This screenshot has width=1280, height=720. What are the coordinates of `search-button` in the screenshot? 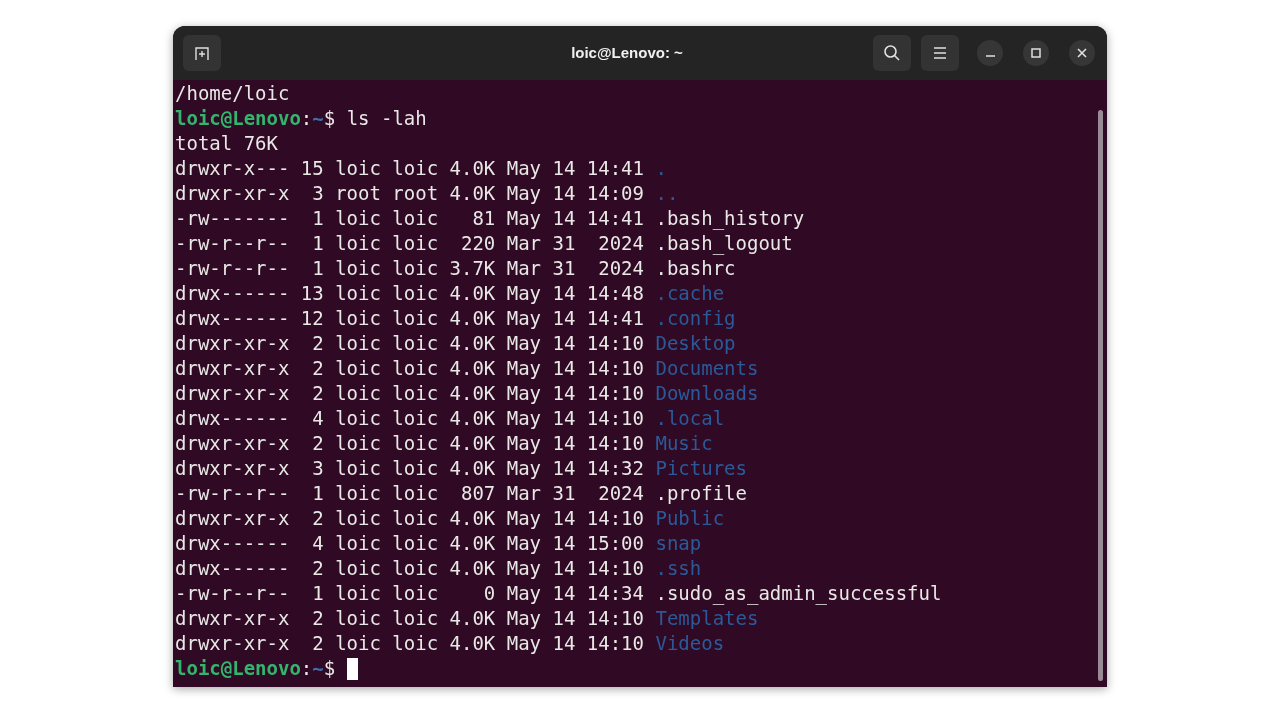 It's located at (892, 53).